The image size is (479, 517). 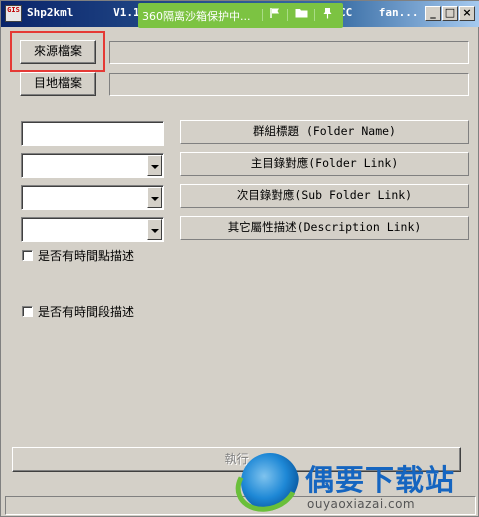 I want to click on sub-folder-link-button: 次目錄對應(Sub Folder Link), so click(x=324, y=196).